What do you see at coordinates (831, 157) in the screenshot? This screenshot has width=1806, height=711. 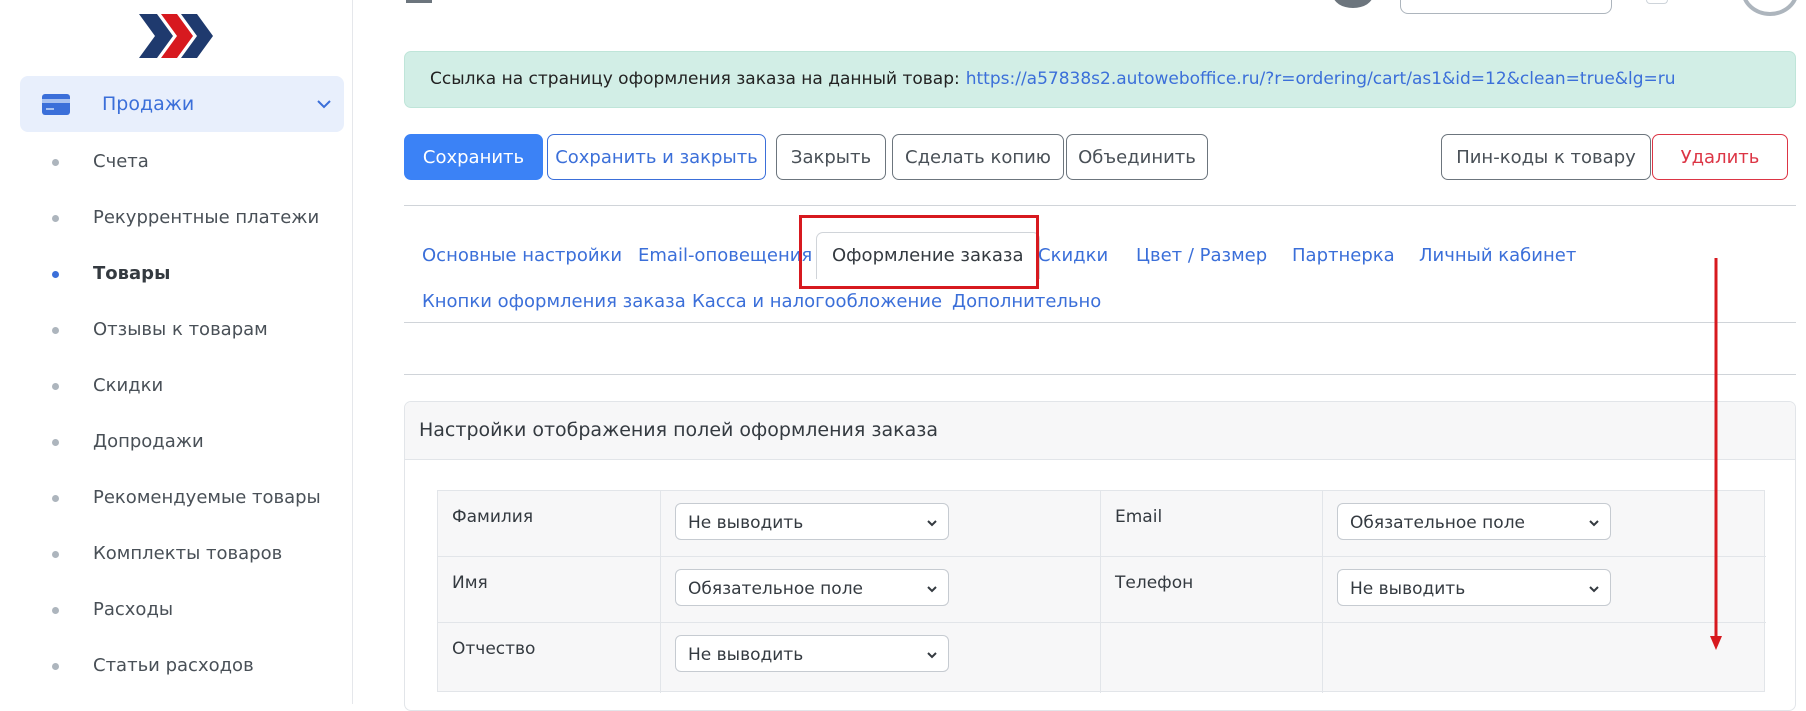 I see `close-button: Закрыть` at bounding box center [831, 157].